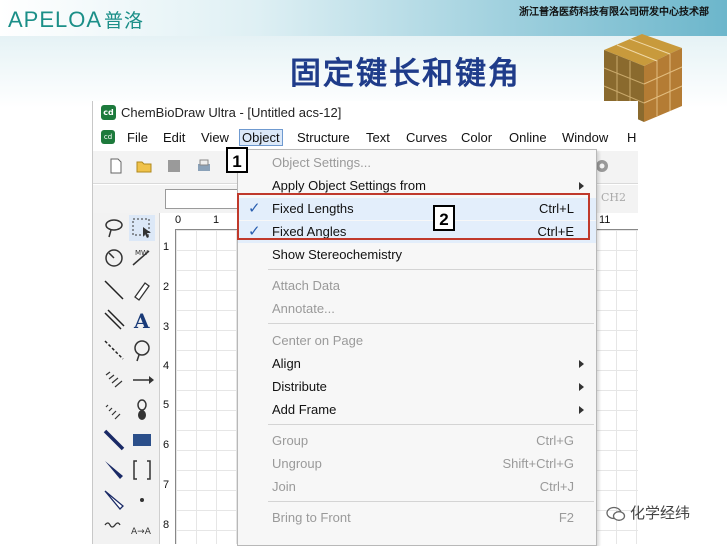  What do you see at coordinates (417, 255) in the screenshot?
I see `menu-item-show-stereochemistry: Show Stereochemistry` at bounding box center [417, 255].